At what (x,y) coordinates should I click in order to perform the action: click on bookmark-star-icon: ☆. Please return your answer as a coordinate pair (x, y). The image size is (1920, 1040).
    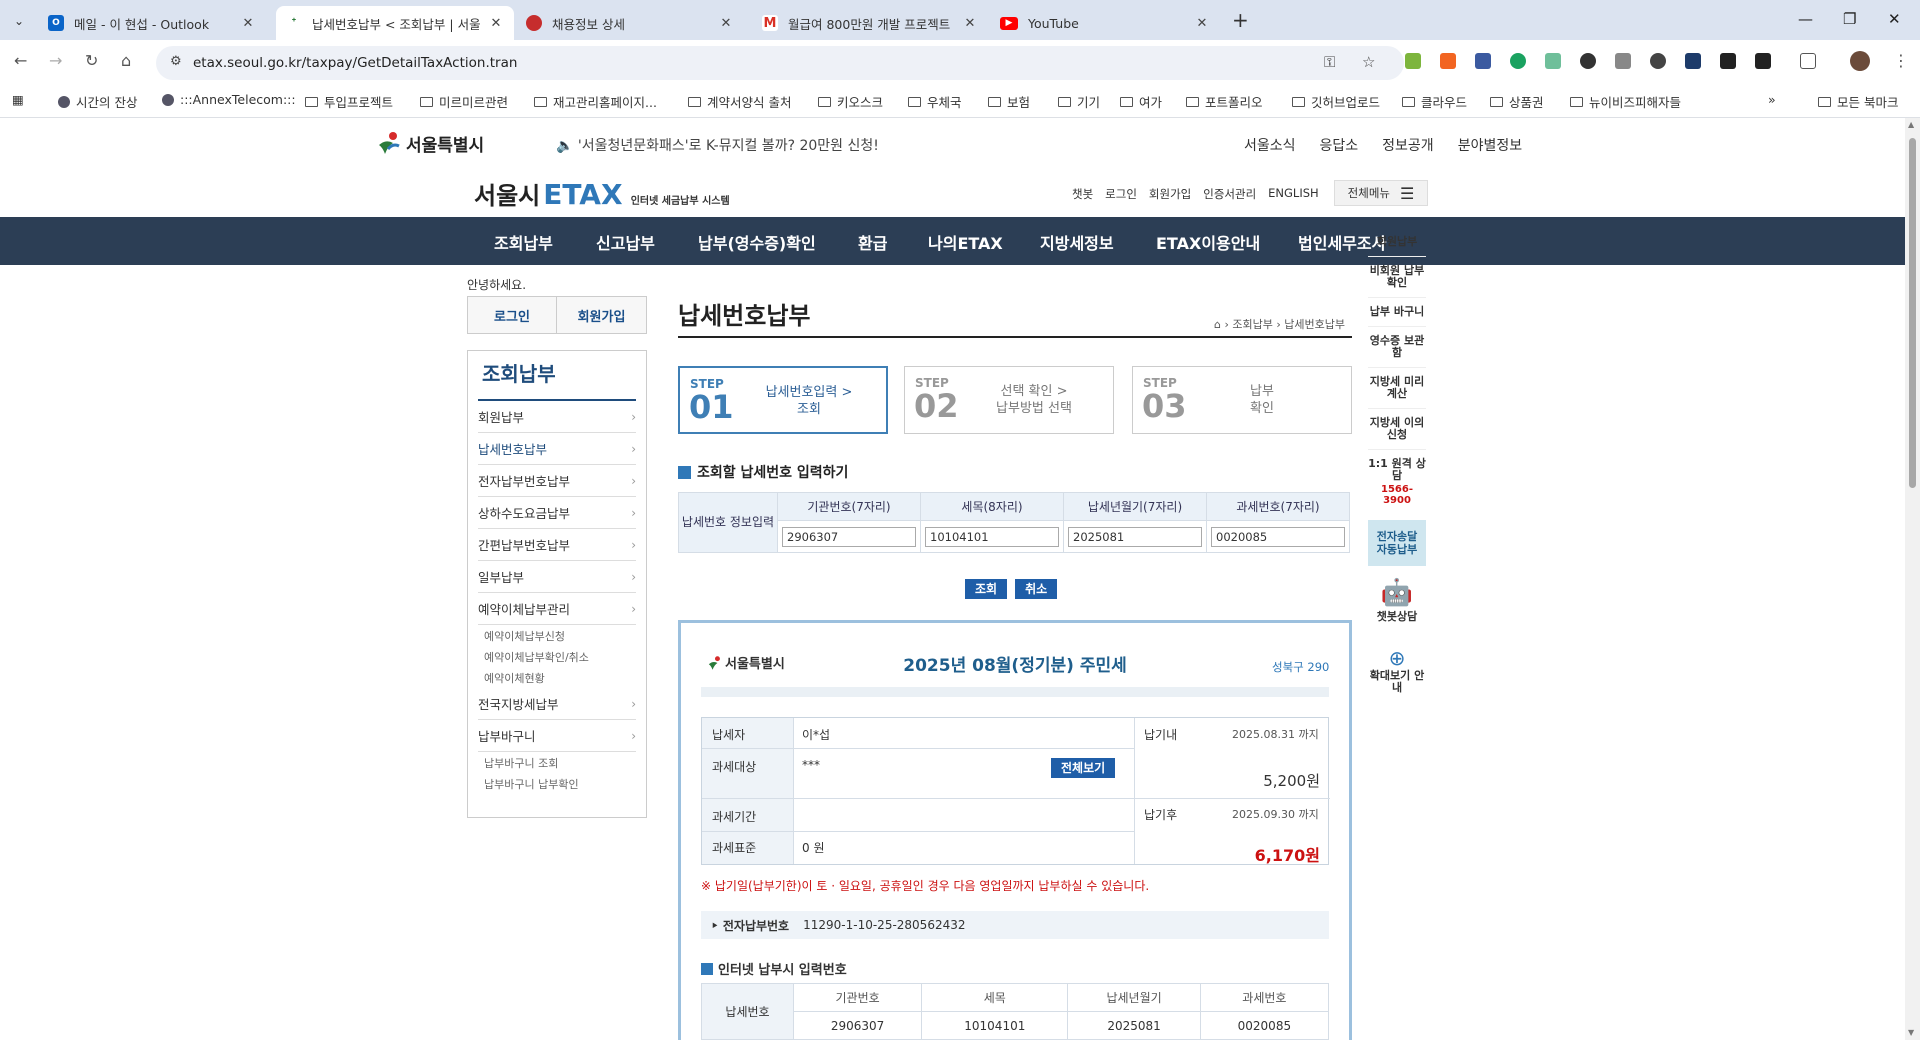
    Looking at the image, I should click on (1368, 62).